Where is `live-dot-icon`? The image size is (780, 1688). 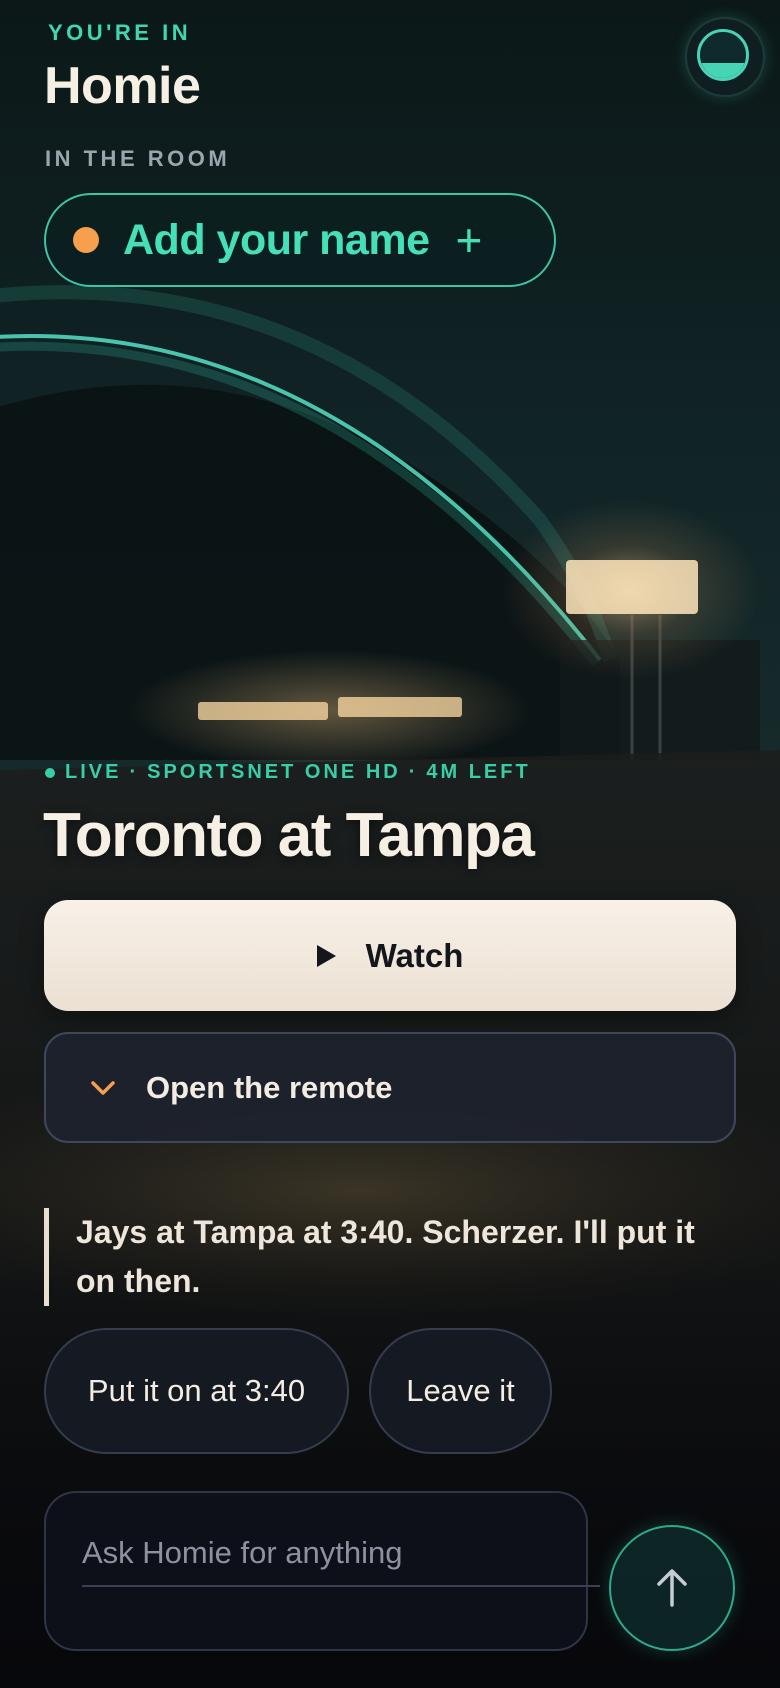 live-dot-icon is located at coordinates (50, 772).